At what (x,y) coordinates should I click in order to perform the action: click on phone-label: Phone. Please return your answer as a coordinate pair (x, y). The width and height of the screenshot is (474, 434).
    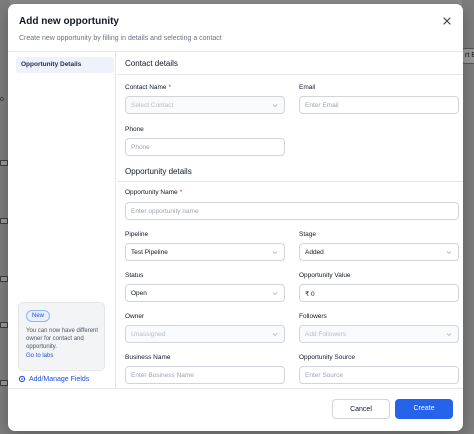
    Looking at the image, I should click on (134, 129).